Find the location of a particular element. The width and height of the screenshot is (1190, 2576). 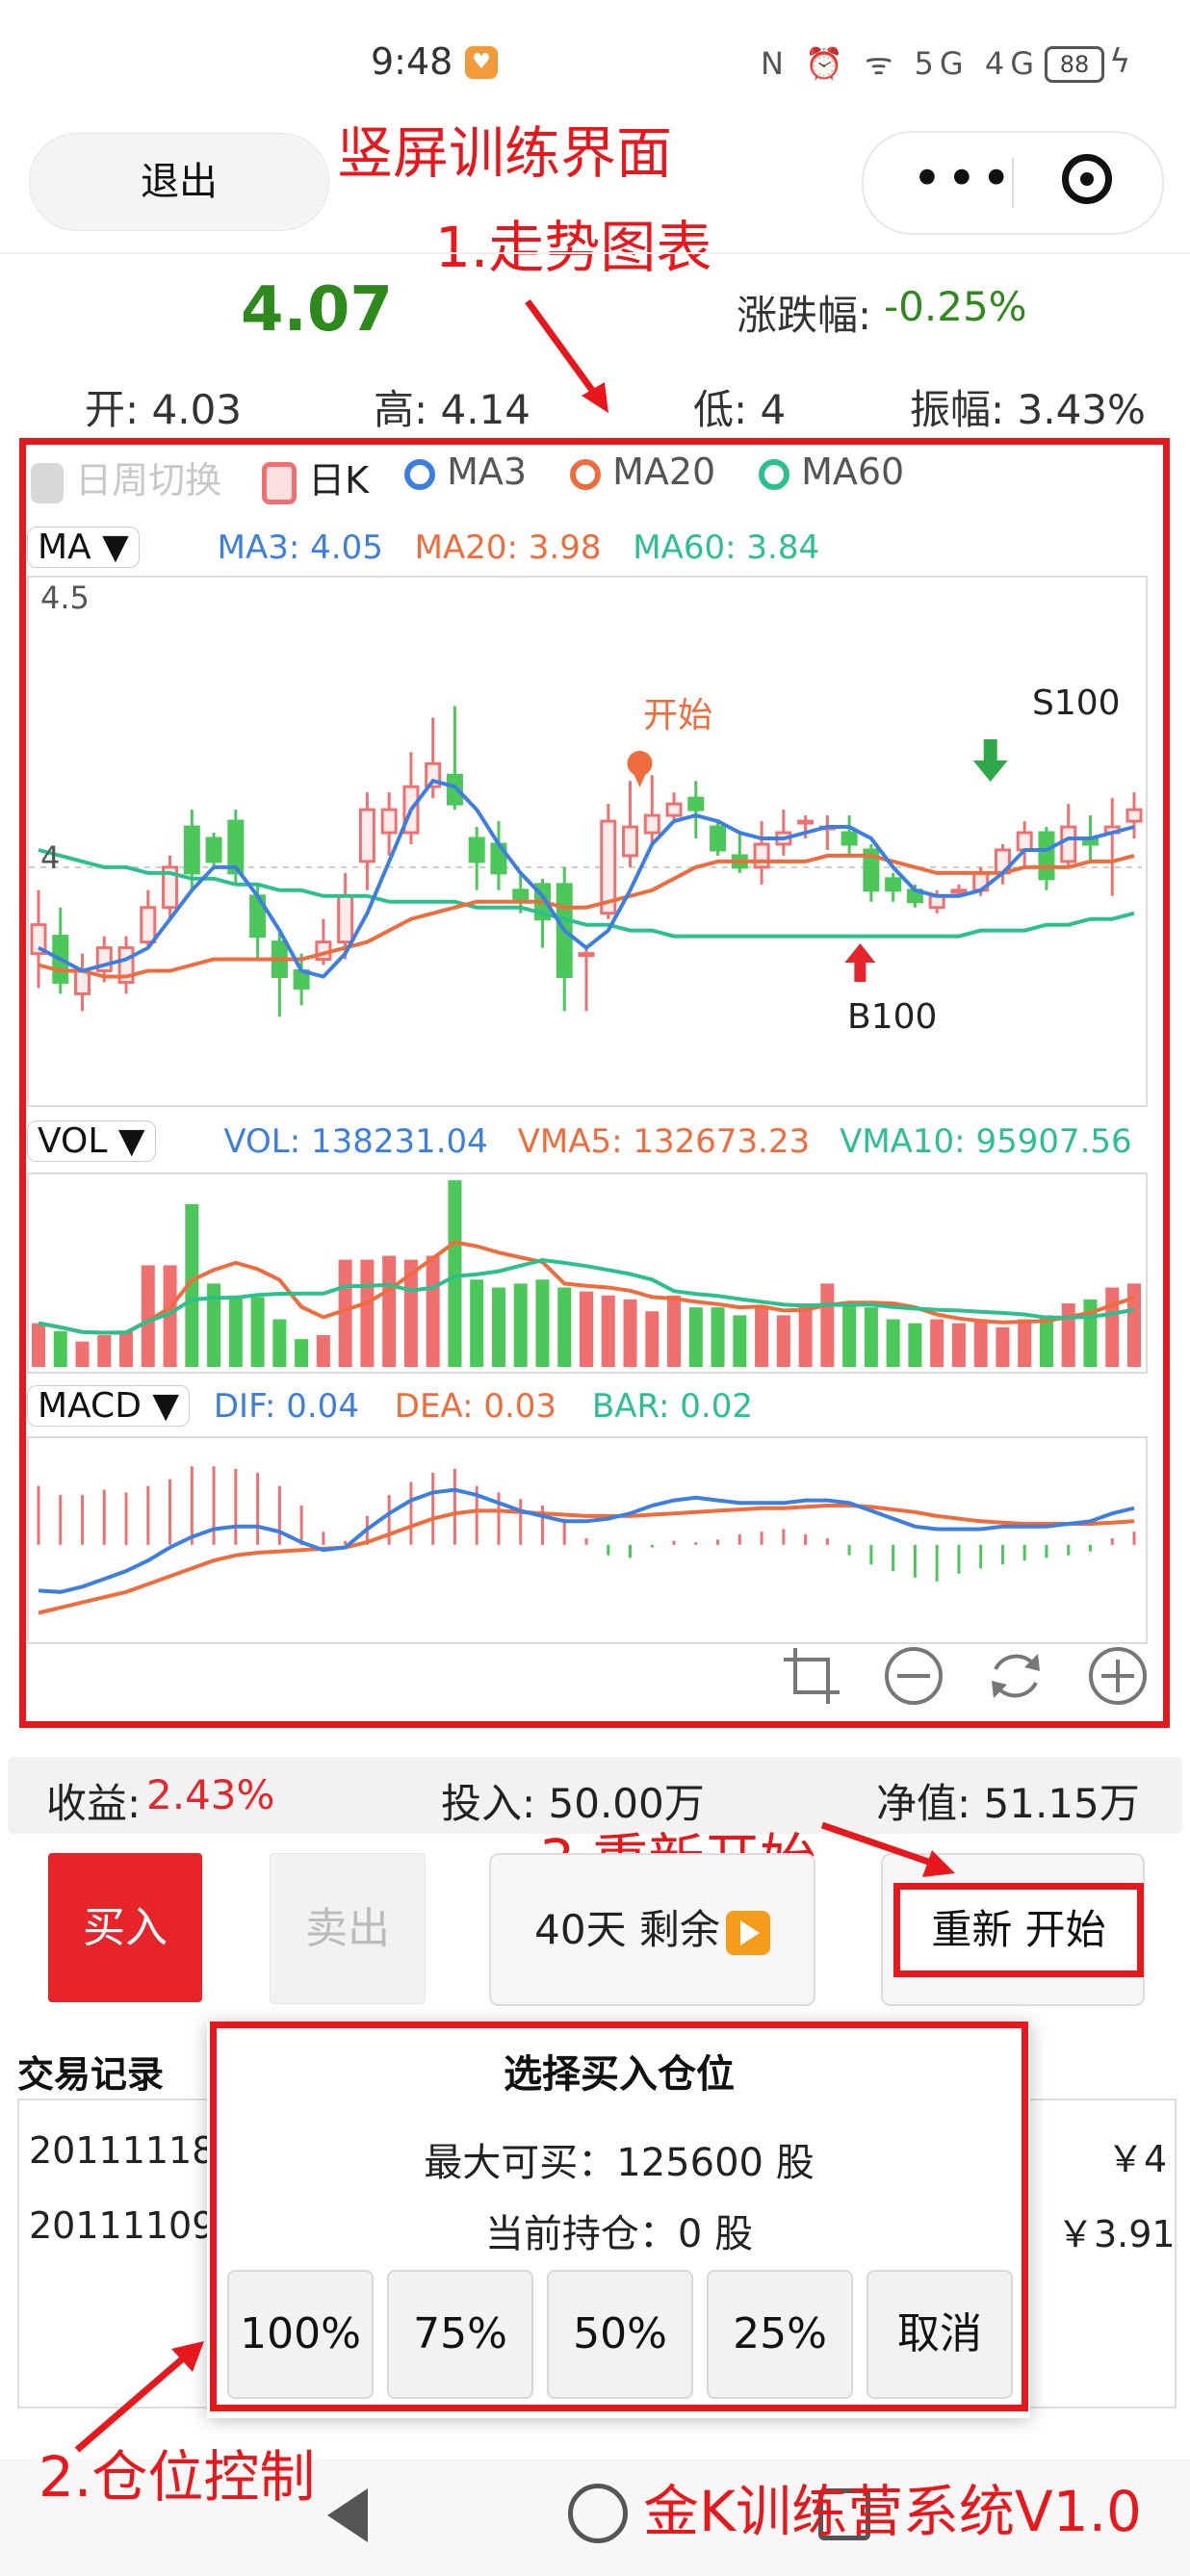

record-date: 20111109 is located at coordinates (123, 2225).